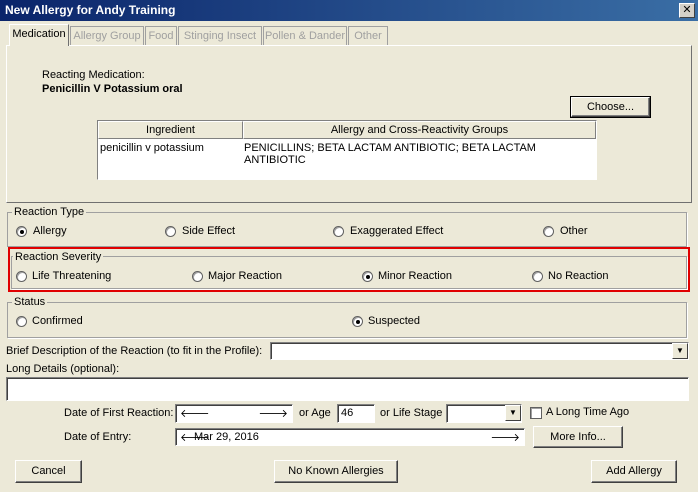 This screenshot has width=698, height=492. What do you see at coordinates (397, 231) in the screenshot?
I see `radio-exaggerated-effect-label: Exaggerated Effect` at bounding box center [397, 231].